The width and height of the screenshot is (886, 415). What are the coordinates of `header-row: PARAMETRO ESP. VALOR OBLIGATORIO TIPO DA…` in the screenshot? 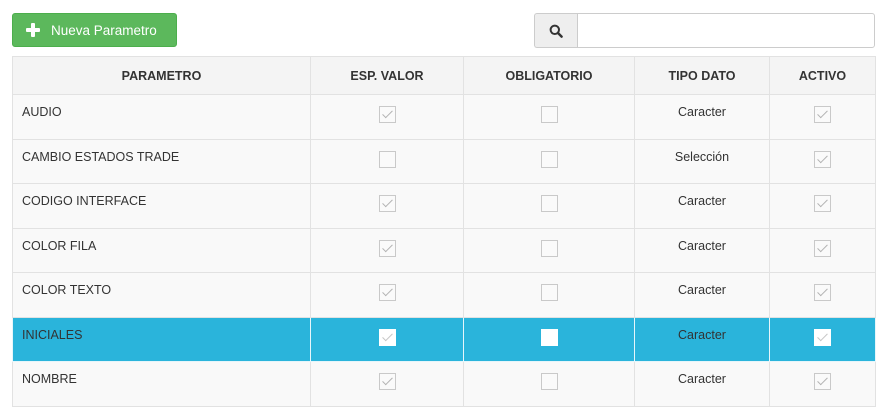 It's located at (444, 75).